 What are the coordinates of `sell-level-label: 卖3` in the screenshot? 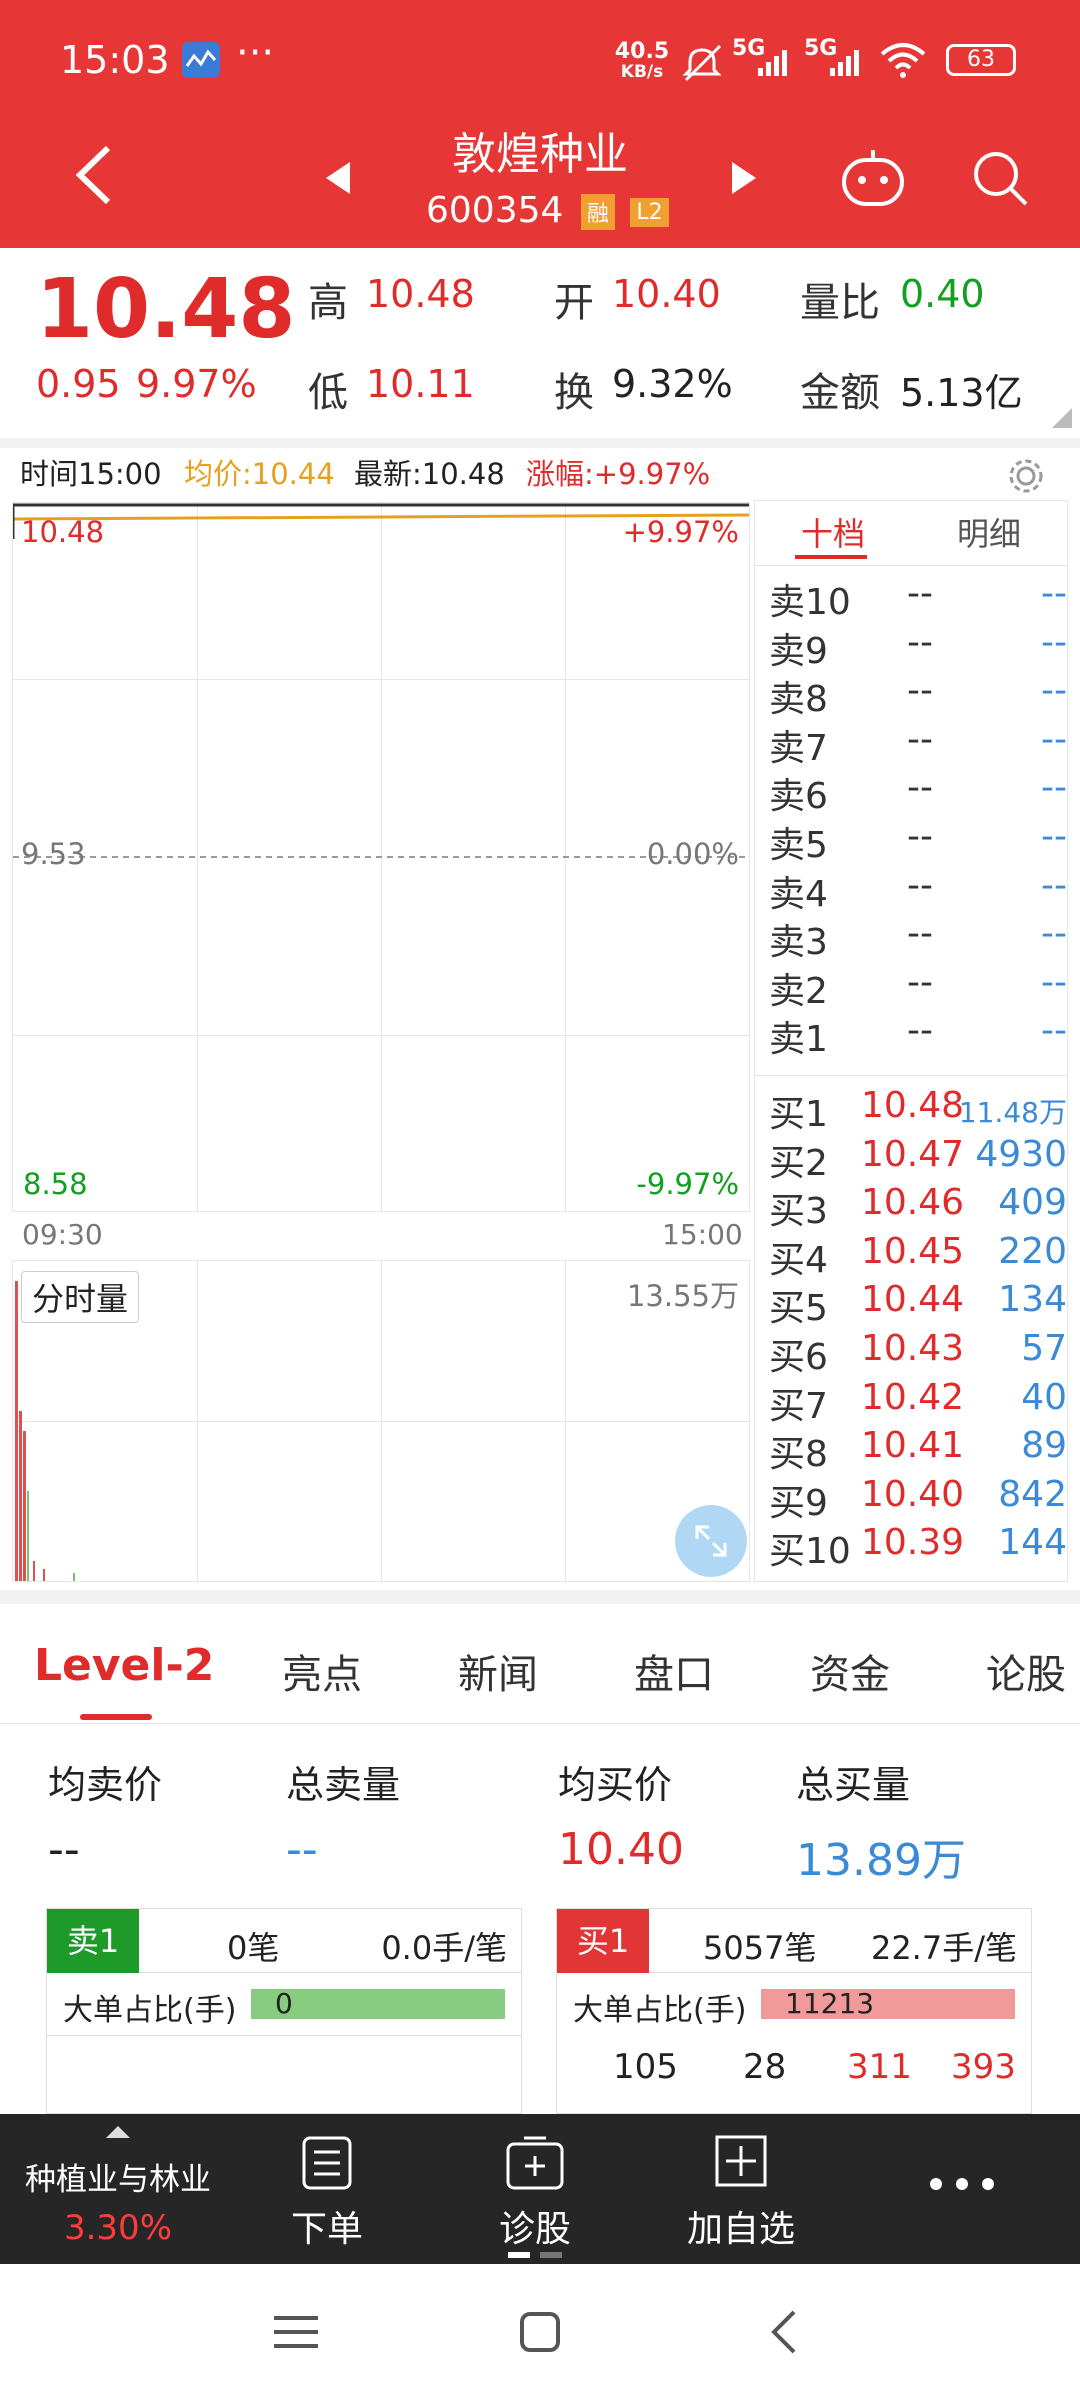 It's located at (798, 943).